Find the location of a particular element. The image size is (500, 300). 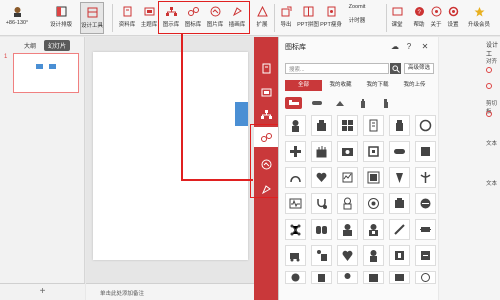

classroom-button: 课堂 is located at coordinates (397, 18).